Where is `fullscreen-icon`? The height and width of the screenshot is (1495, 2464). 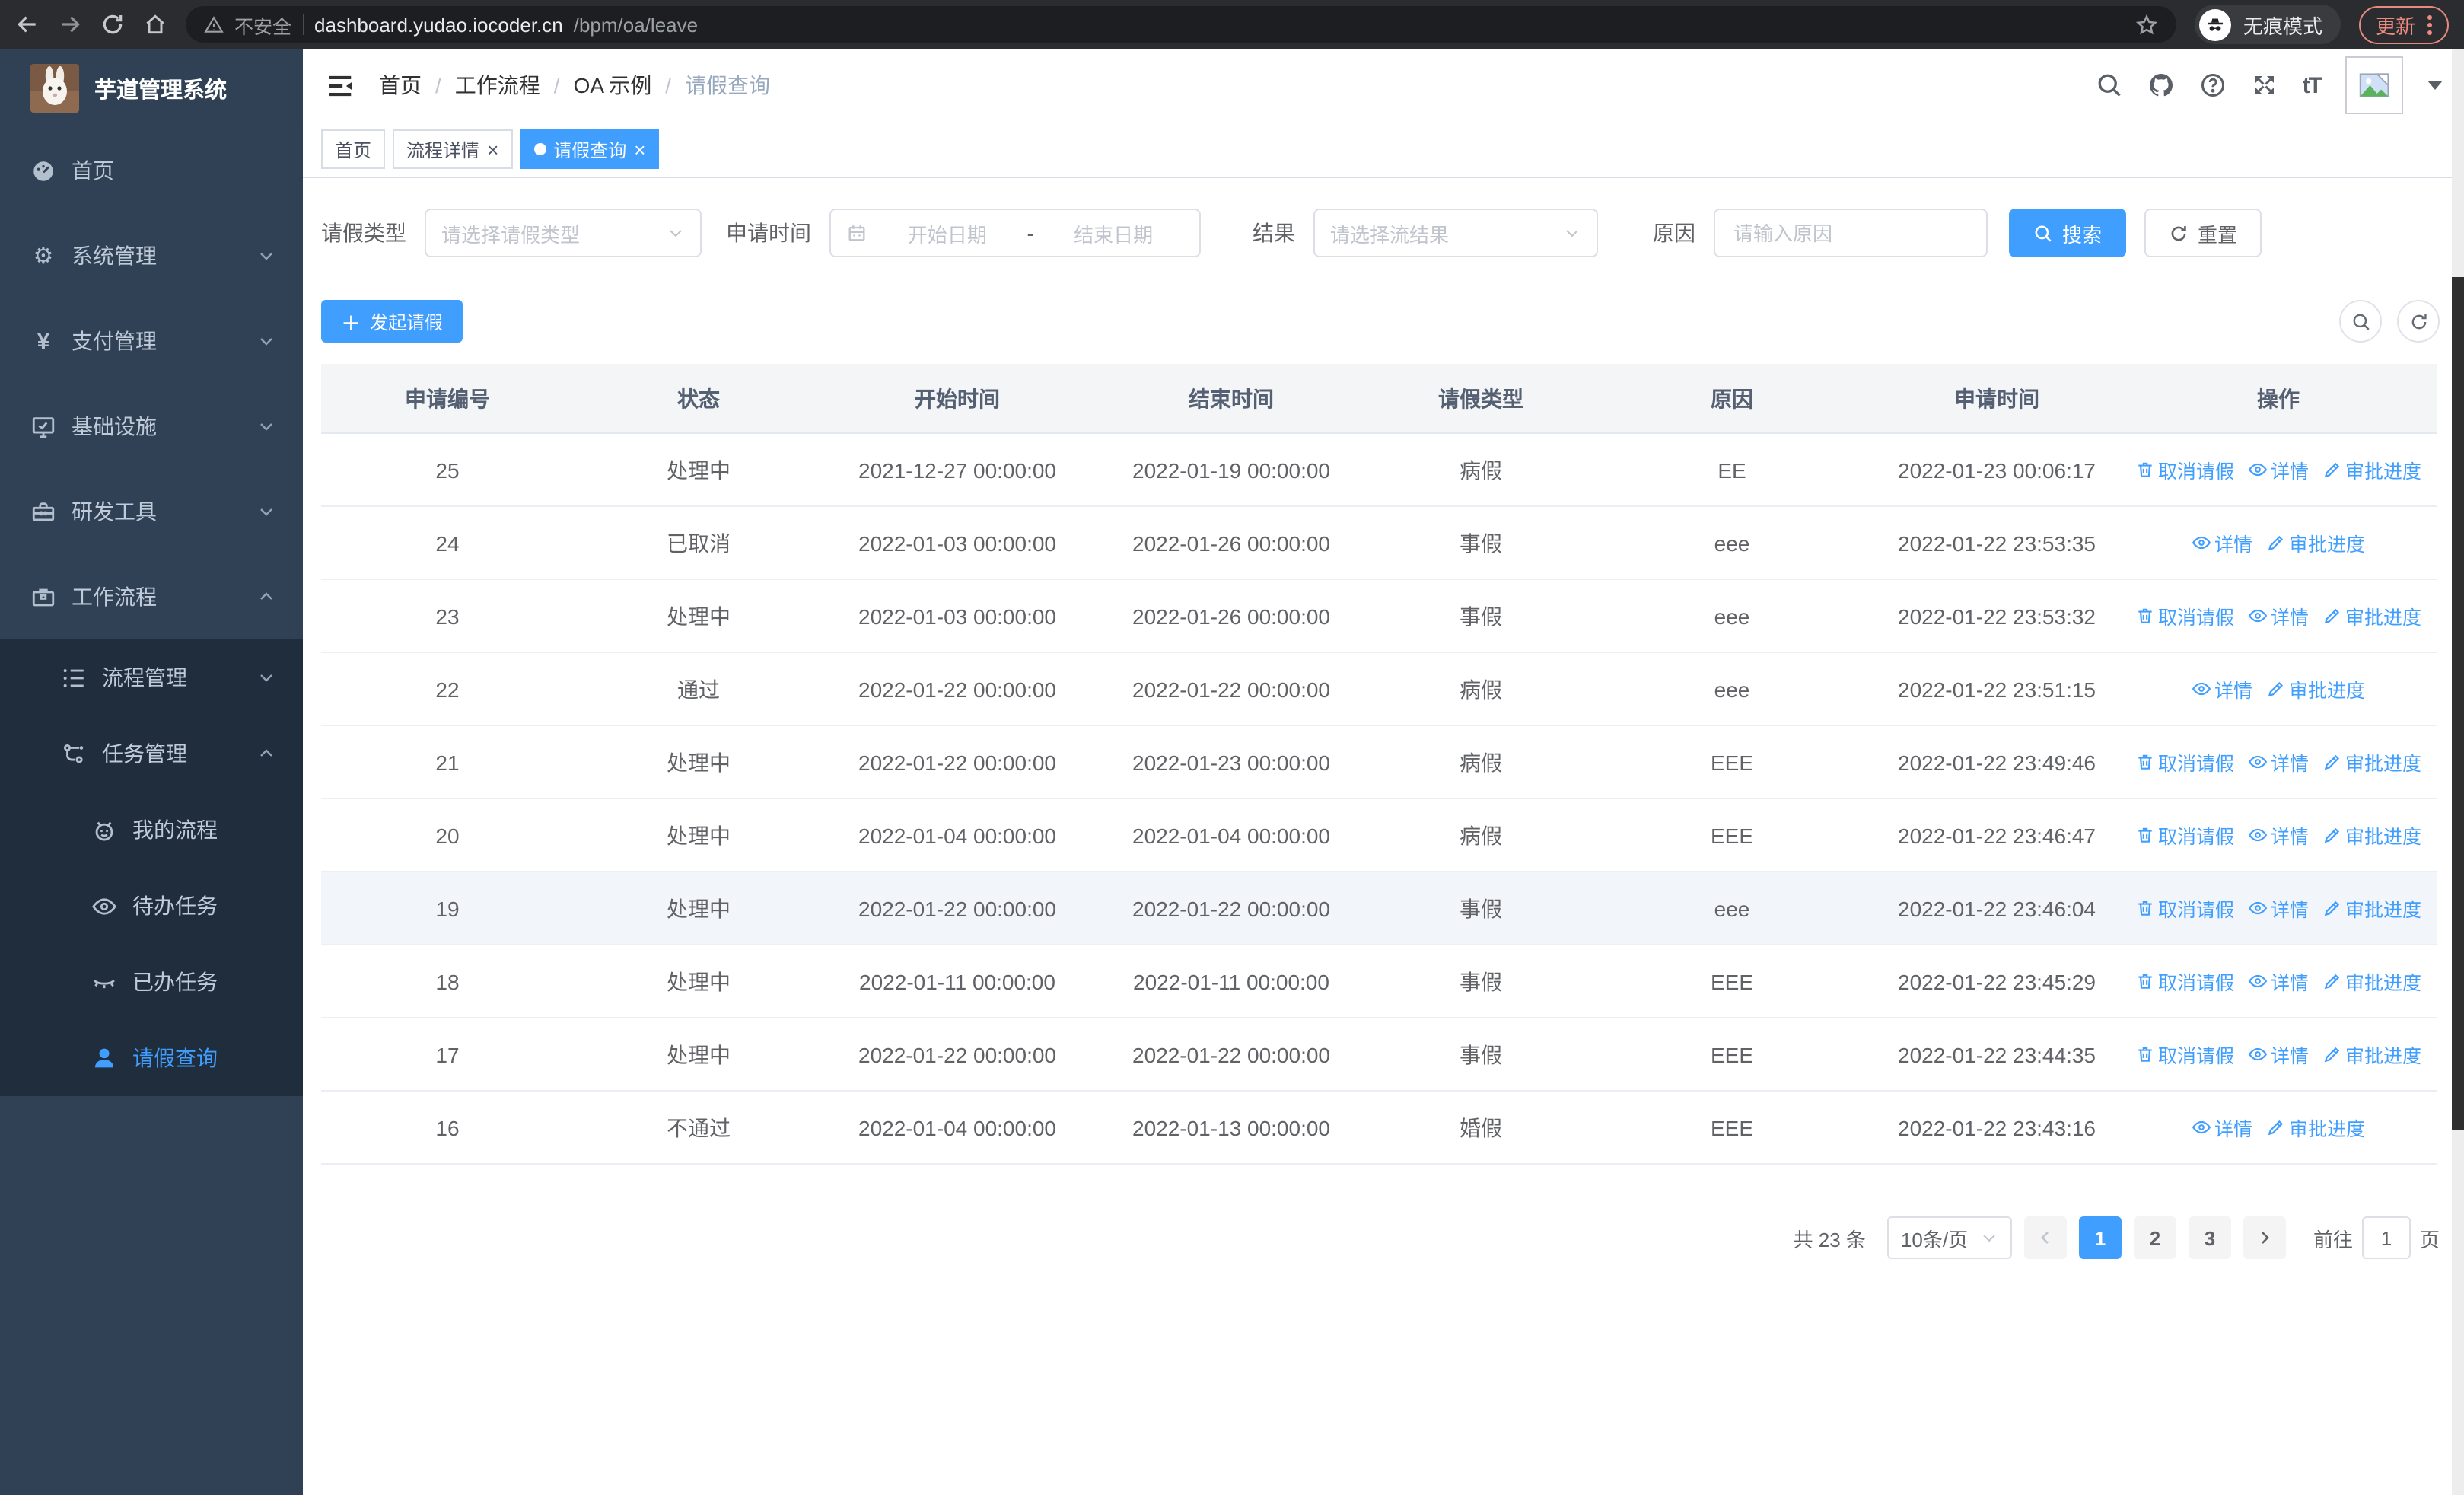 fullscreen-icon is located at coordinates (2264, 86).